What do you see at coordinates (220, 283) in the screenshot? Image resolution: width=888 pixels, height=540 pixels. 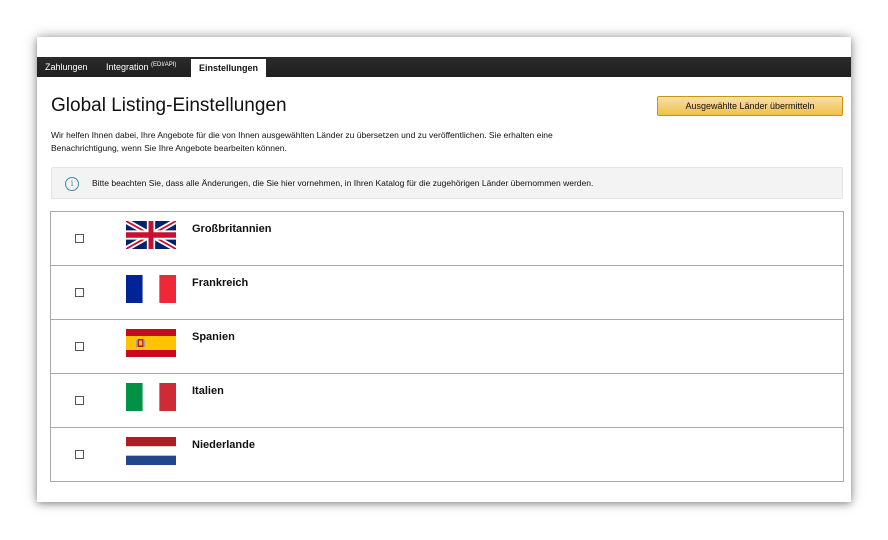 I see `country-name: Frankreich` at bounding box center [220, 283].